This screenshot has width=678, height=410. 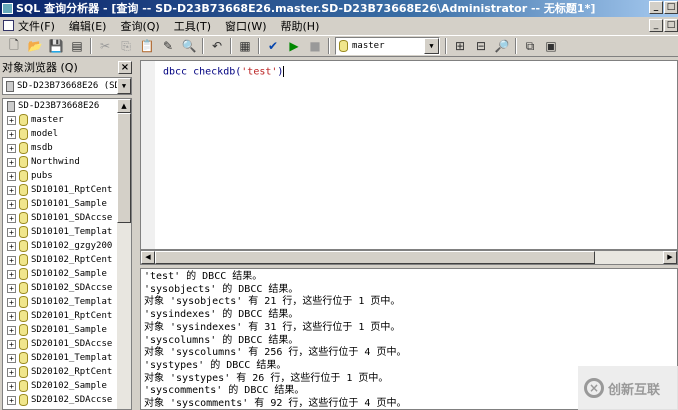 I want to click on menu-edit: 编辑(E), so click(x=88, y=26).